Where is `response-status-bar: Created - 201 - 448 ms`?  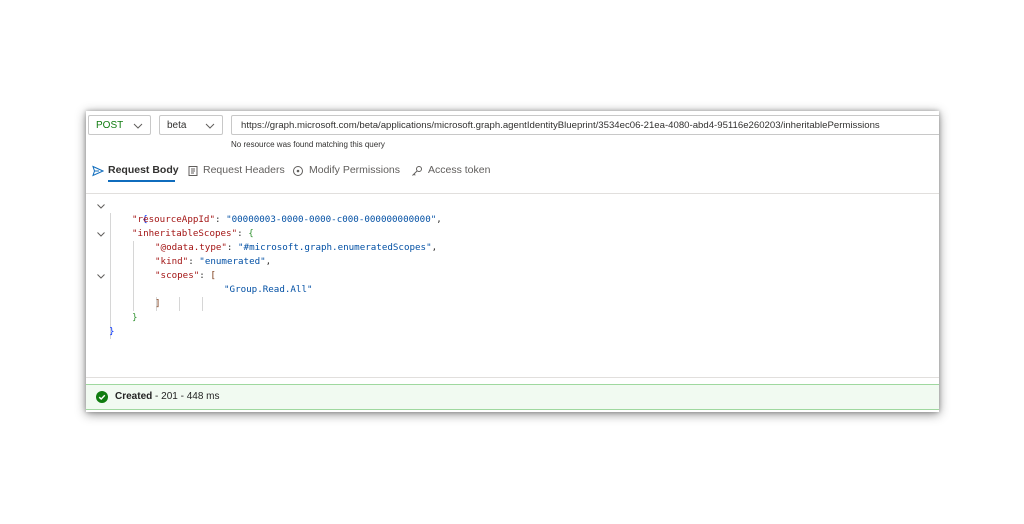
response-status-bar: Created - 201 - 448 ms is located at coordinates (512, 397).